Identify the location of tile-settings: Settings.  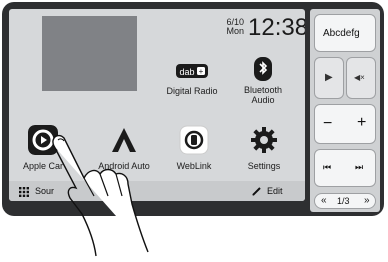
(264, 148).